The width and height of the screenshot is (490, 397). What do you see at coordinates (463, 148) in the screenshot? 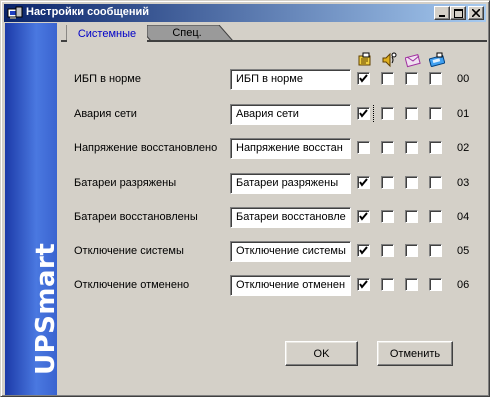
I see `event-code-02: 02` at bounding box center [463, 148].